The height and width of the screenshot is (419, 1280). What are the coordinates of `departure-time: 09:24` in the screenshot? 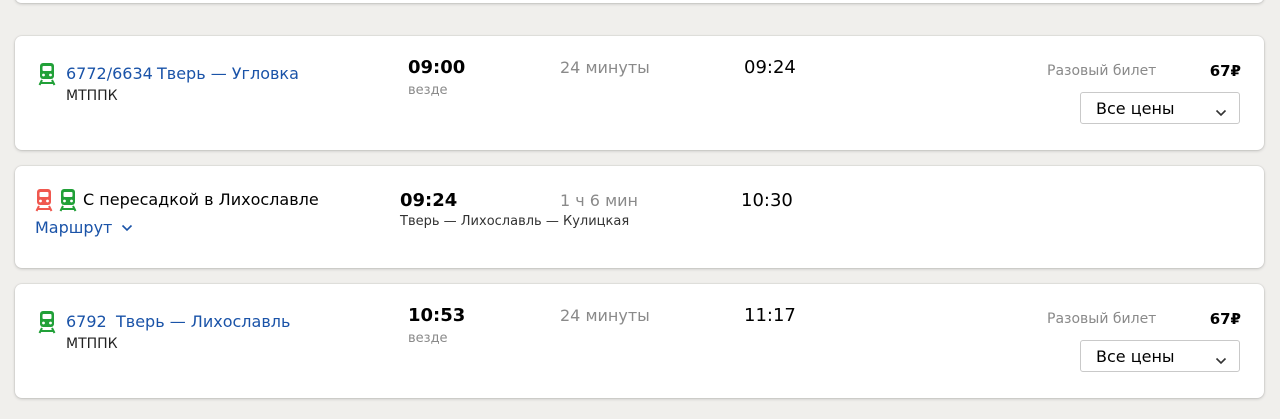 It's located at (429, 200).